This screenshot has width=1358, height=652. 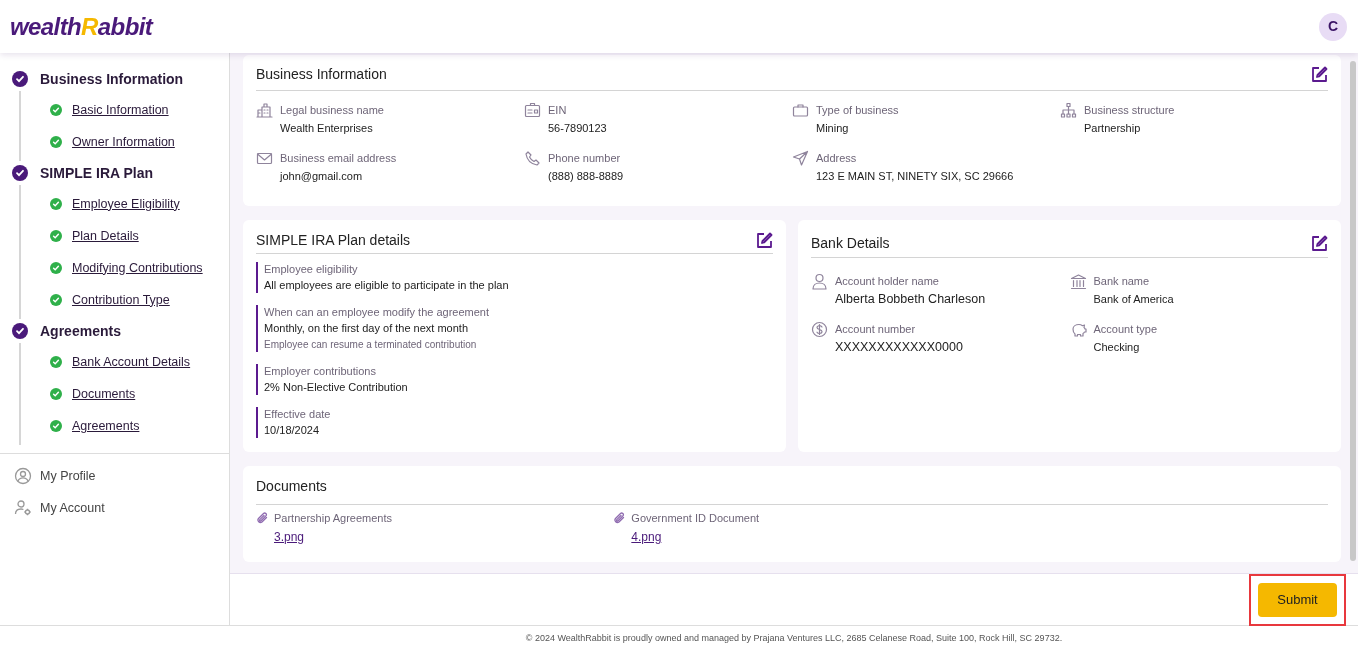 What do you see at coordinates (264, 158) in the screenshot?
I see `envelope-icon` at bounding box center [264, 158].